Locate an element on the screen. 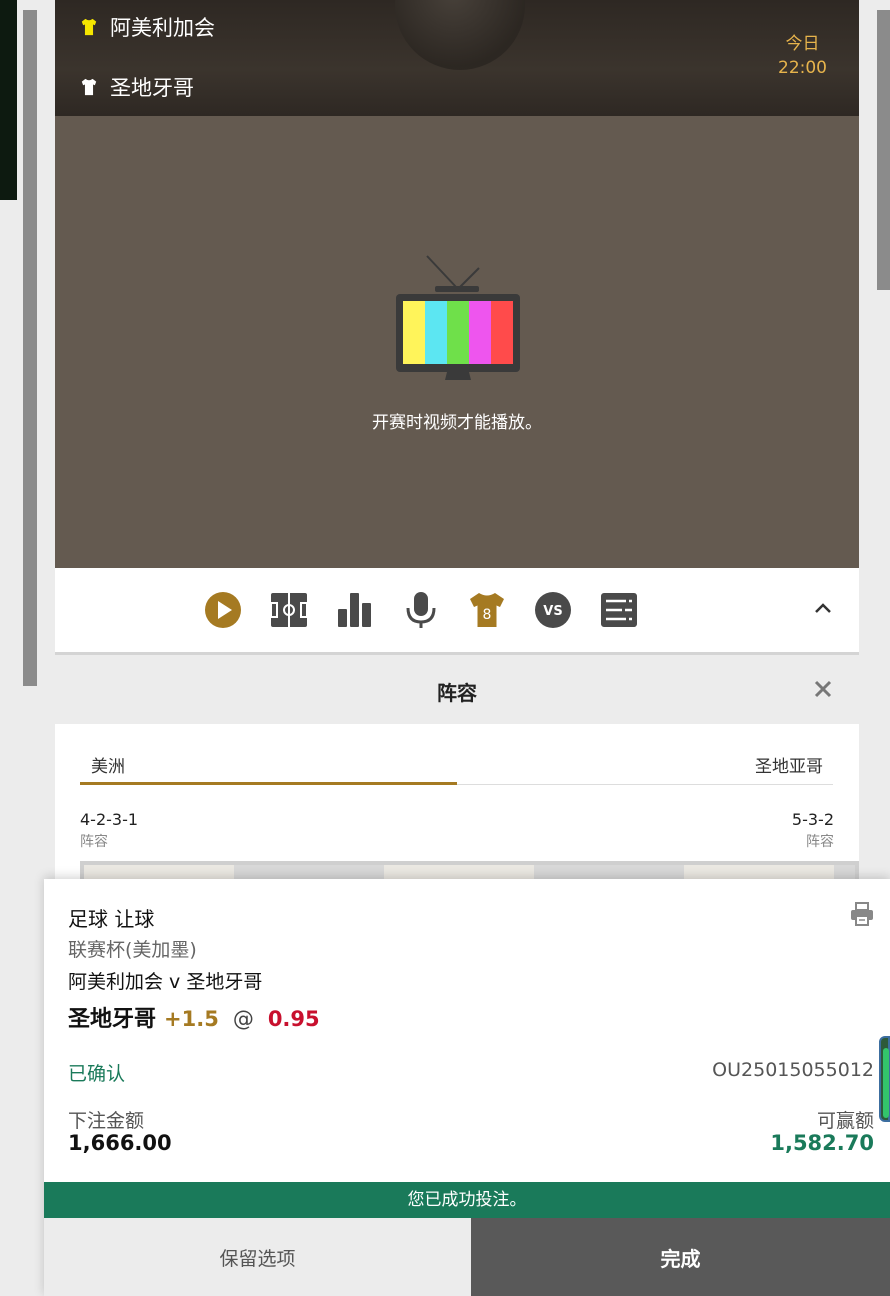 This screenshot has width=890, height=1296. left-background-panel is located at coordinates (8, 100).